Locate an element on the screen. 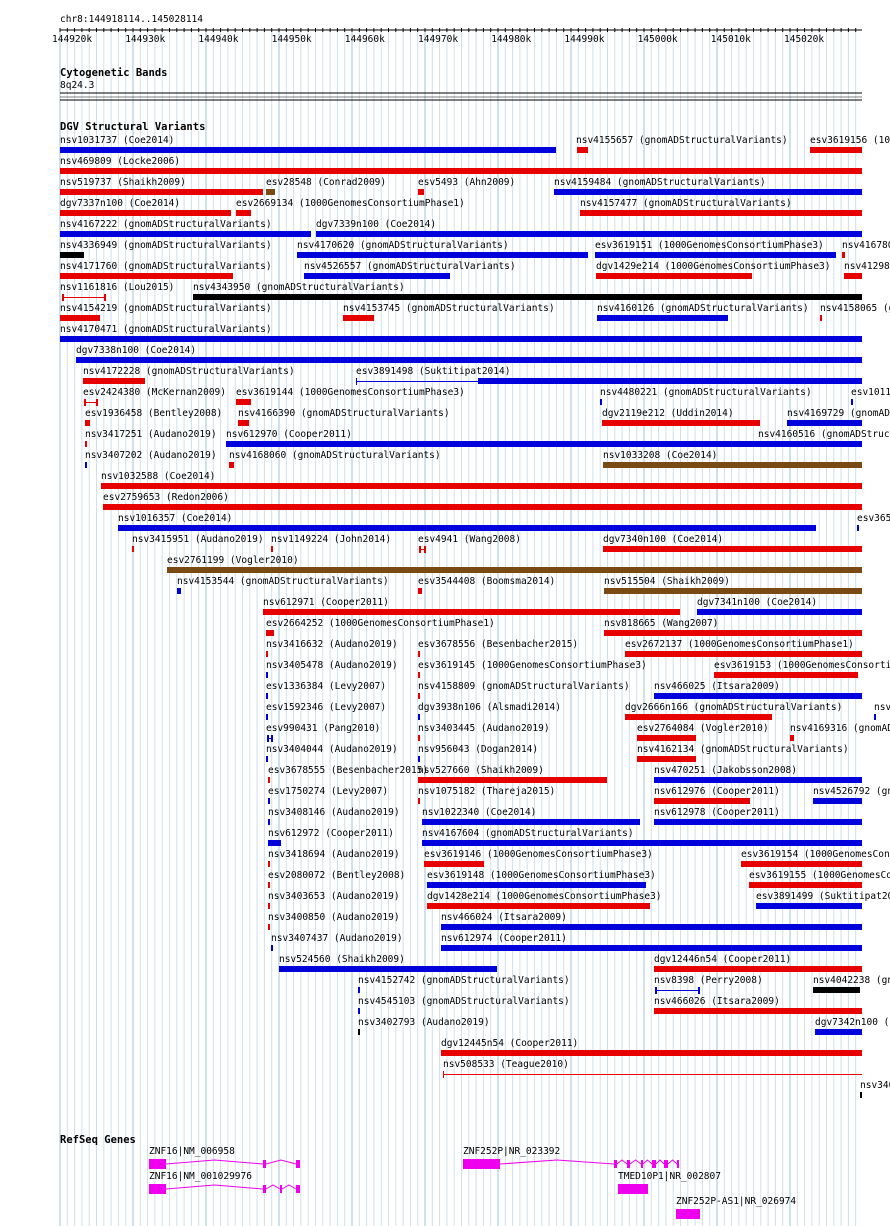 The height and width of the screenshot is (1226, 890). variant-label: esv2764084 (Vogler2010) is located at coordinates (703, 728).